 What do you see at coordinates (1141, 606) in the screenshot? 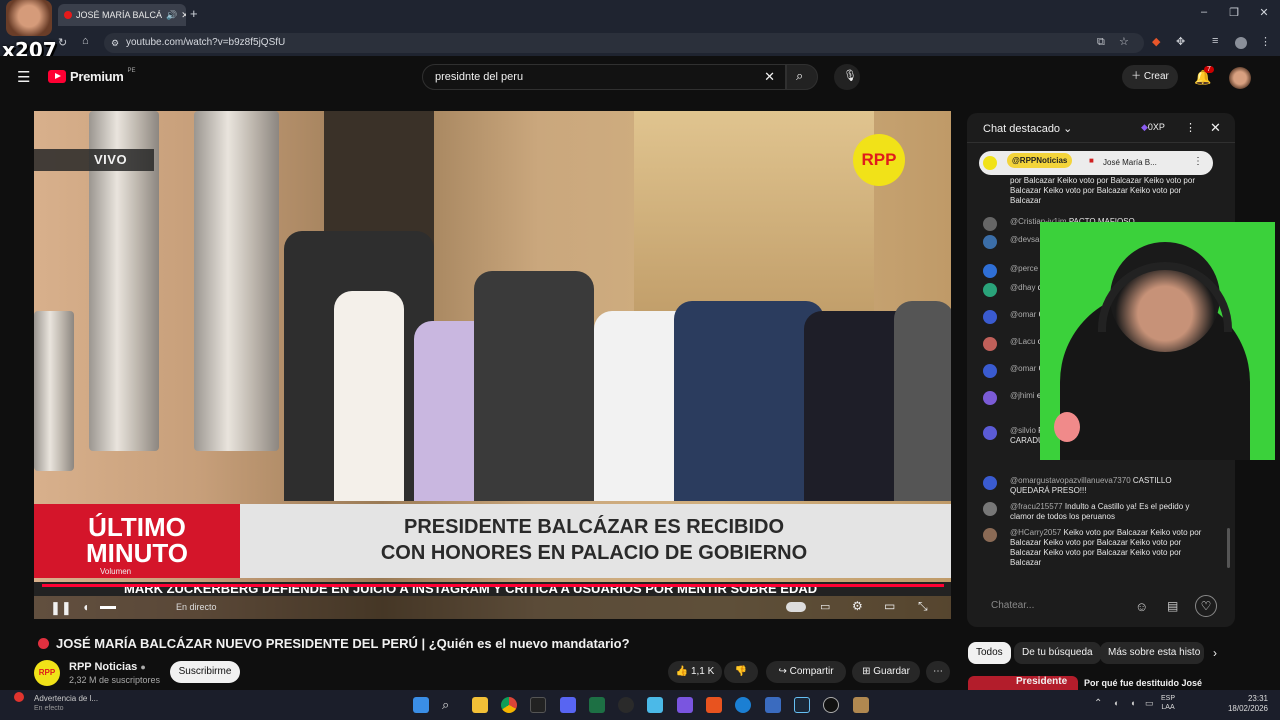
I see `emoji-icon: ☺` at bounding box center [1141, 606].